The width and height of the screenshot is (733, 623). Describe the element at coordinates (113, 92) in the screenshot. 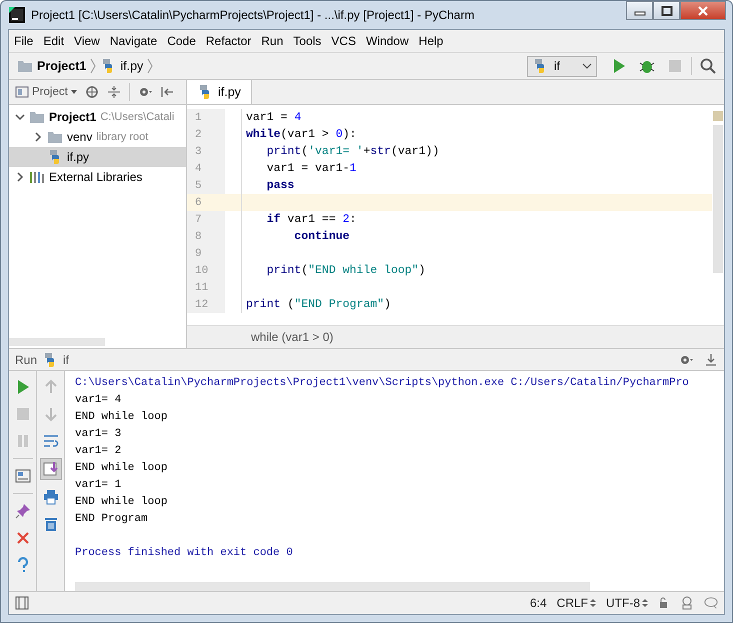

I see `collapse-all-icon` at that location.